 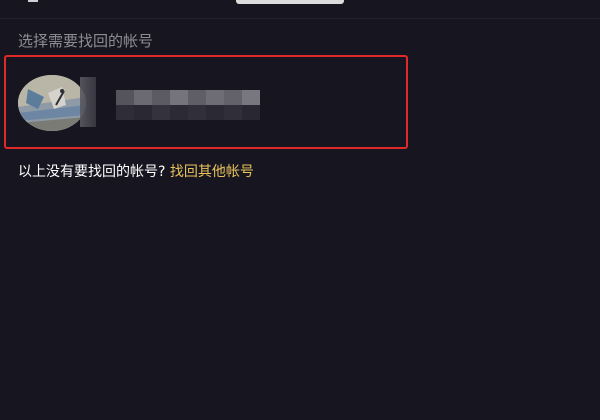 I want to click on avatar-image, so click(x=52, y=103).